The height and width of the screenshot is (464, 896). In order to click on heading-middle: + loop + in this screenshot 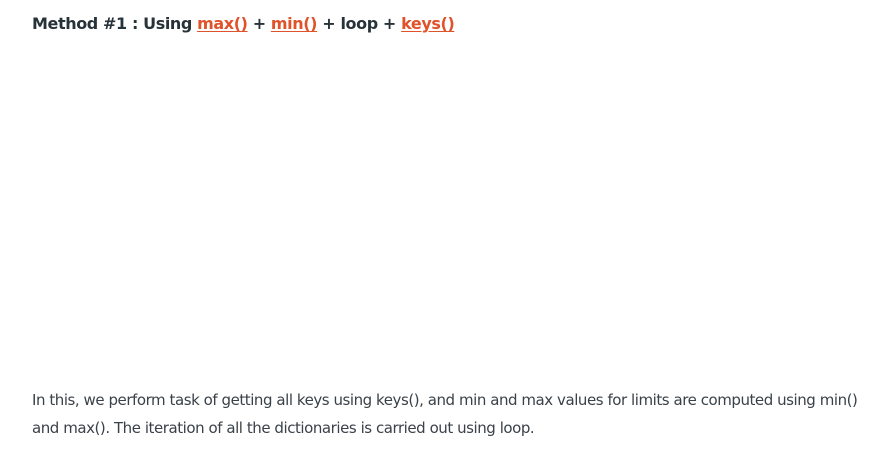, I will do `click(359, 23)`.